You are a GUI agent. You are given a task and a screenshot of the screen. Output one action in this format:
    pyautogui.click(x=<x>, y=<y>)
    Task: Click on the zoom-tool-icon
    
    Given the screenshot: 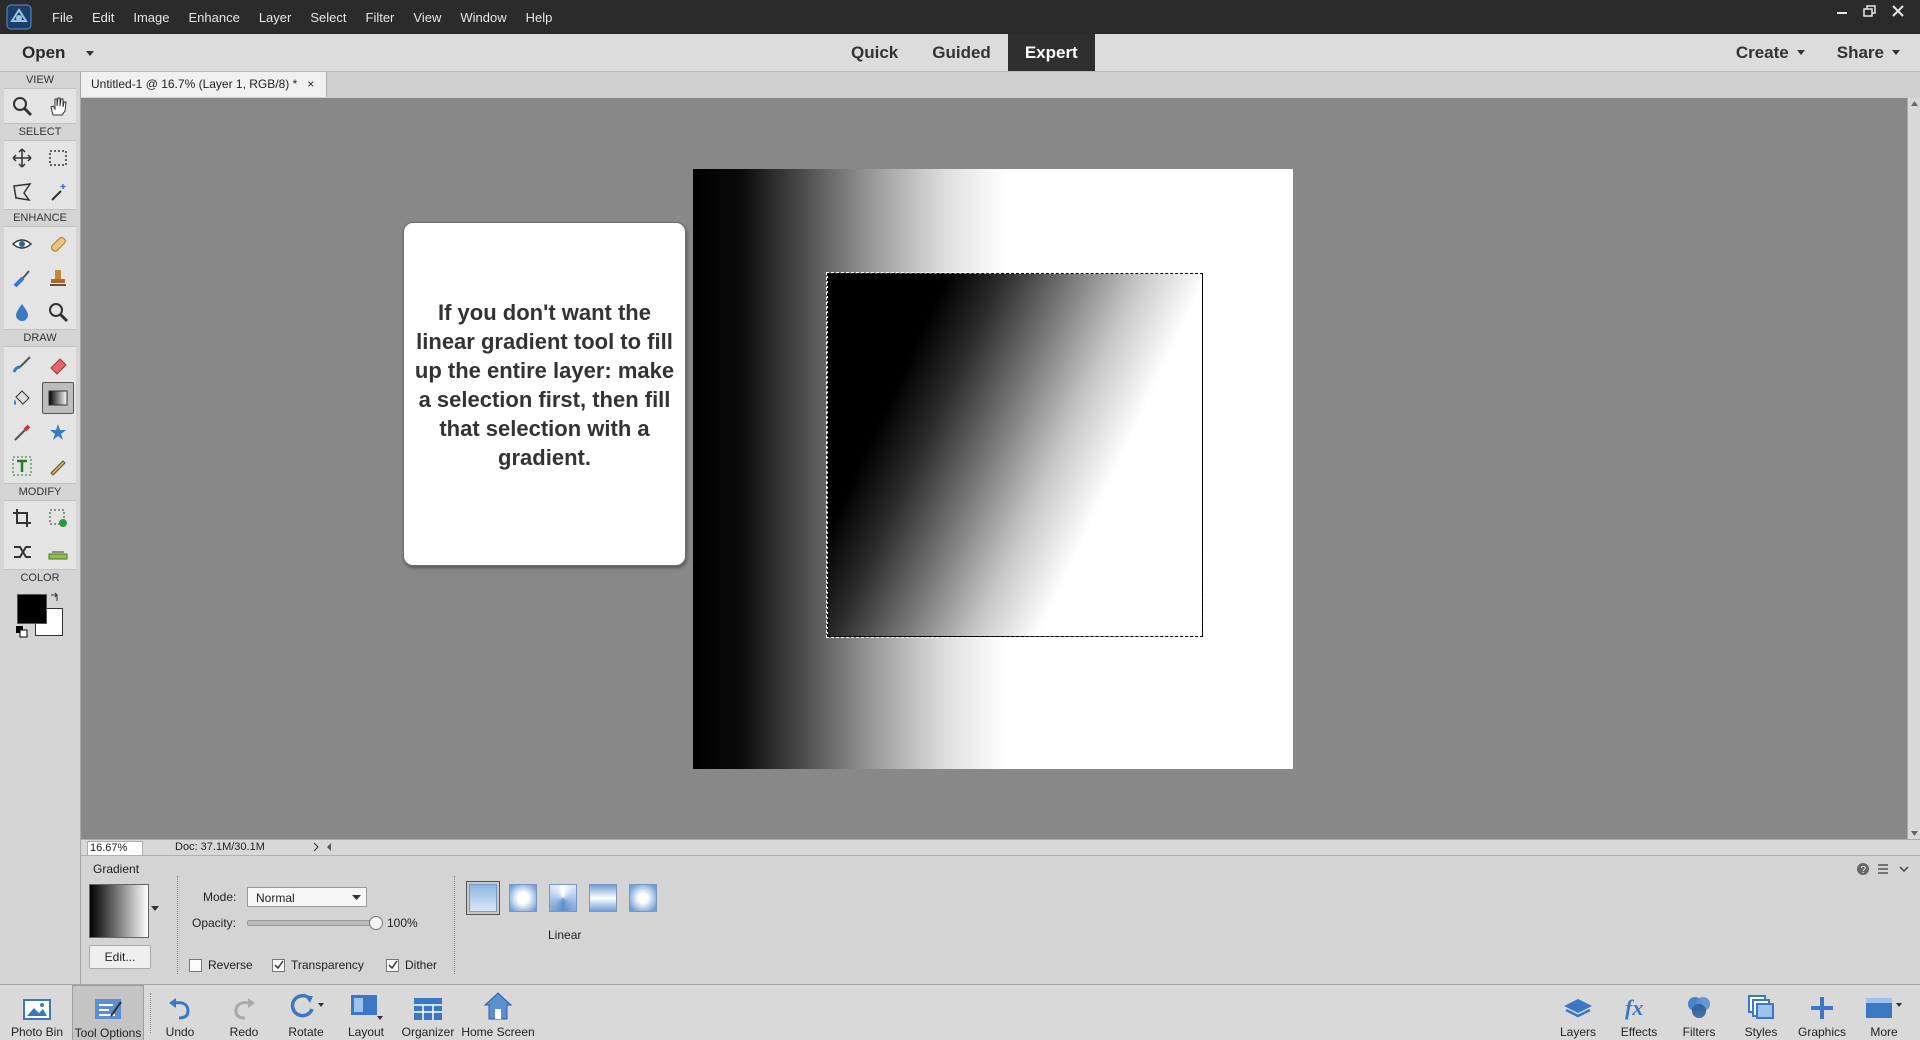 What is the action you would take?
    pyautogui.click(x=22, y=106)
    